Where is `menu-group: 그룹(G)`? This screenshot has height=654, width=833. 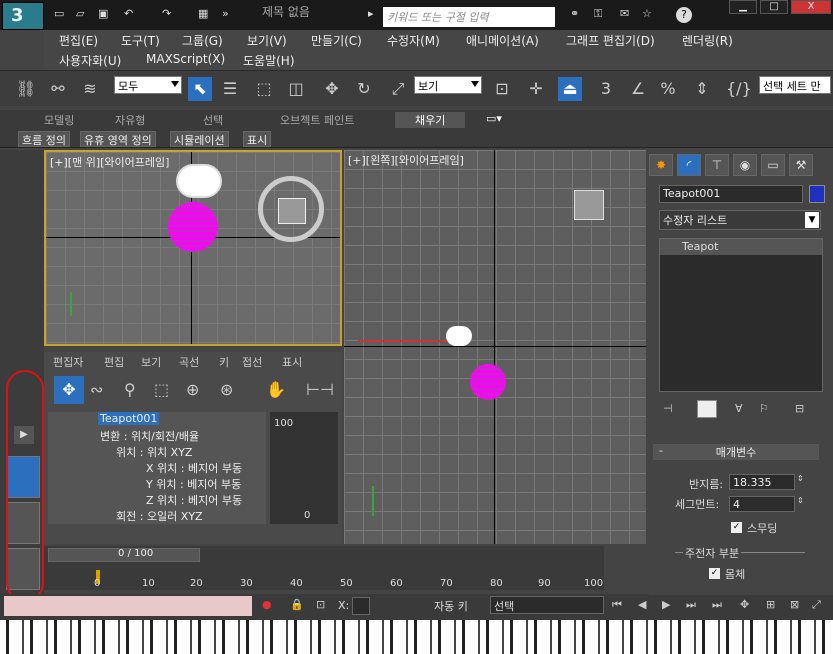 menu-group: 그룹(G) is located at coordinates (202, 40).